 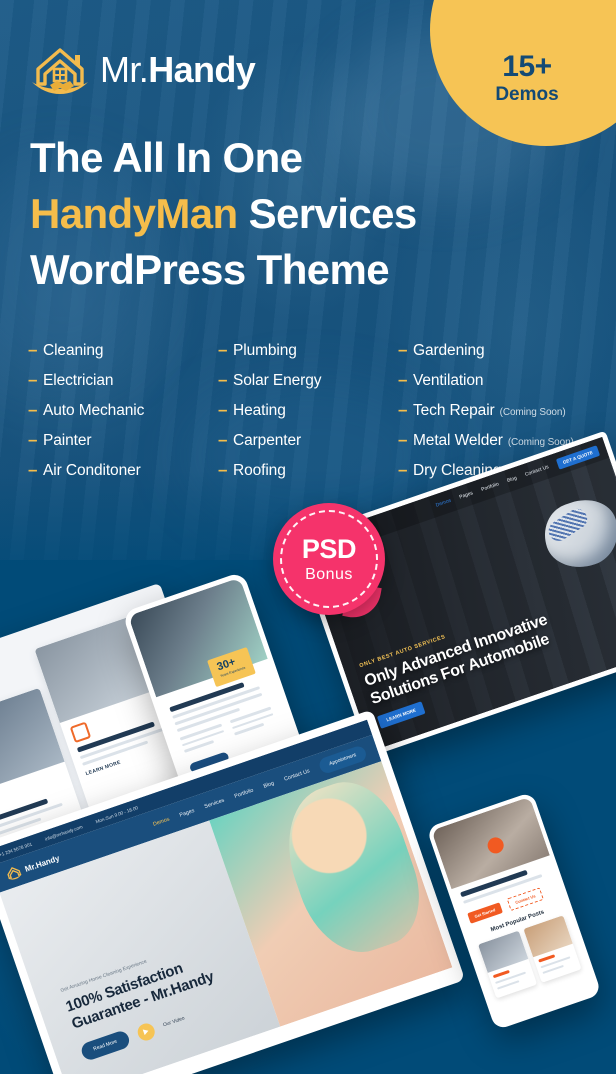 What do you see at coordinates (458, 440) in the screenshot?
I see `service-name: Metal Welder` at bounding box center [458, 440].